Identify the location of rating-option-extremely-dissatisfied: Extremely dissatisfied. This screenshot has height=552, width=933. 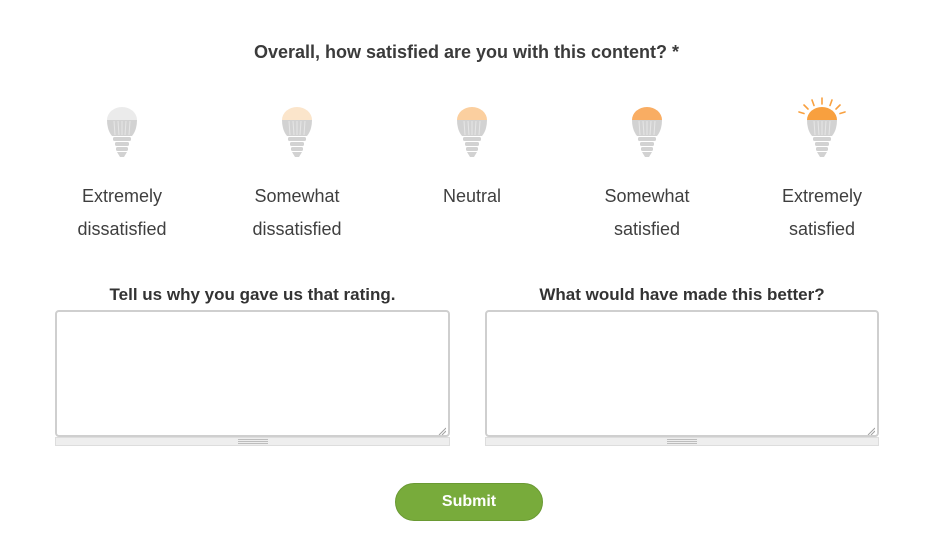
(122, 171).